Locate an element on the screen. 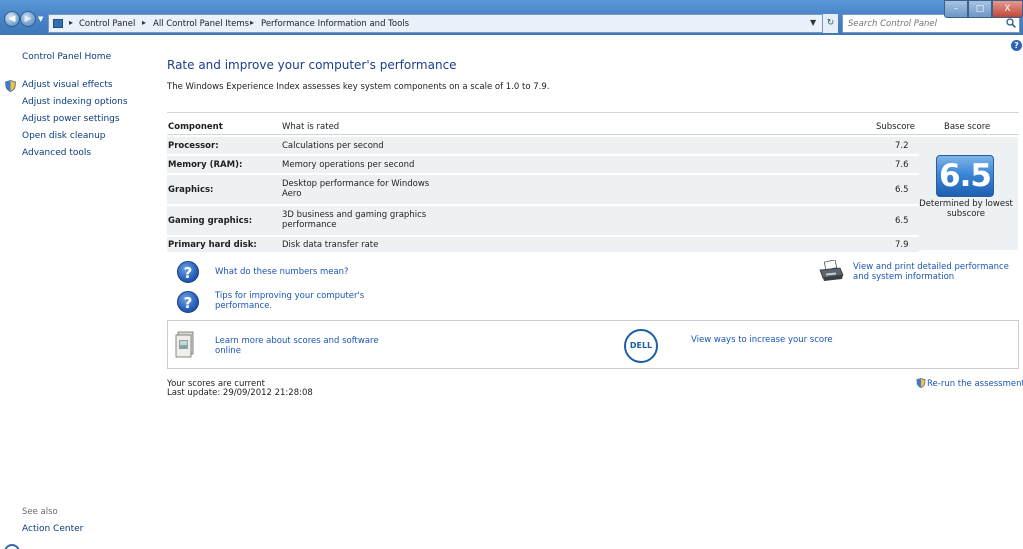 The height and width of the screenshot is (549, 1023). adjust-indexing-options-link: Adjust indexing options is located at coordinates (75, 102).